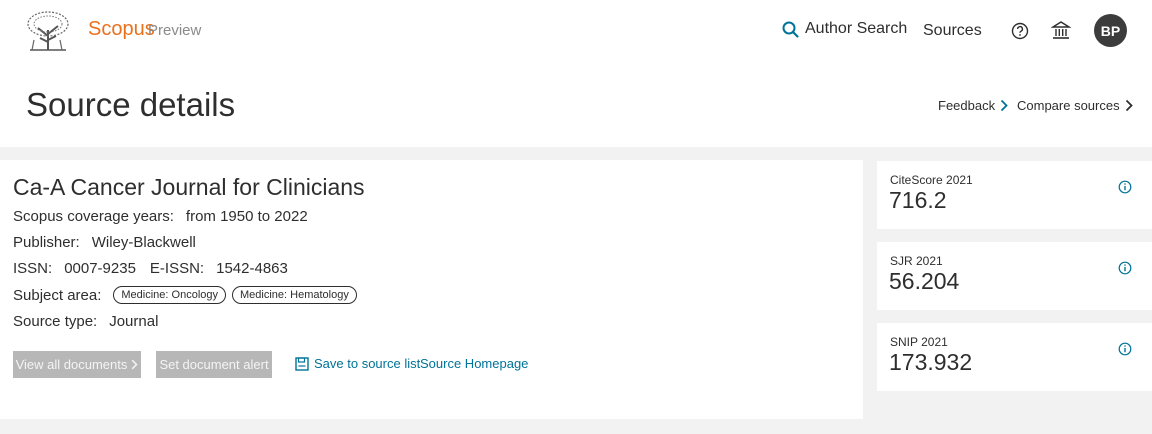 This screenshot has height=434, width=1152. I want to click on brand-name: Scopus, so click(121, 29).